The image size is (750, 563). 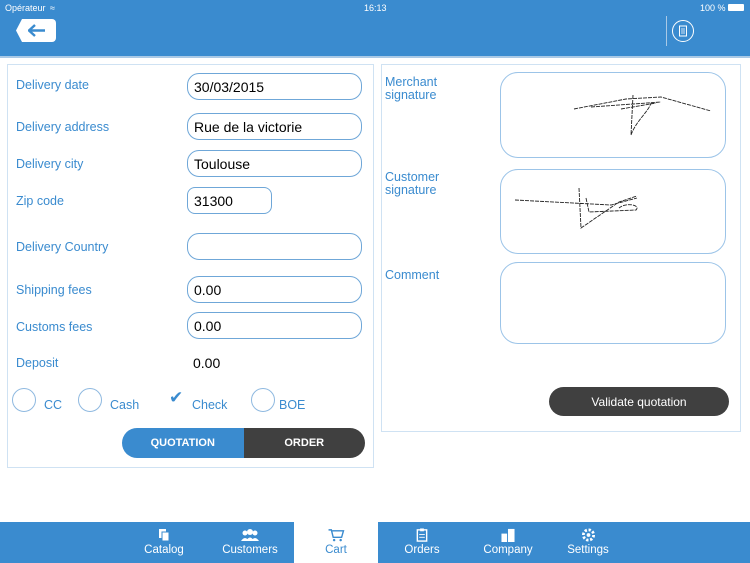 What do you see at coordinates (274, 325) in the screenshot?
I see `customs-fees-input: 0.00` at bounding box center [274, 325].